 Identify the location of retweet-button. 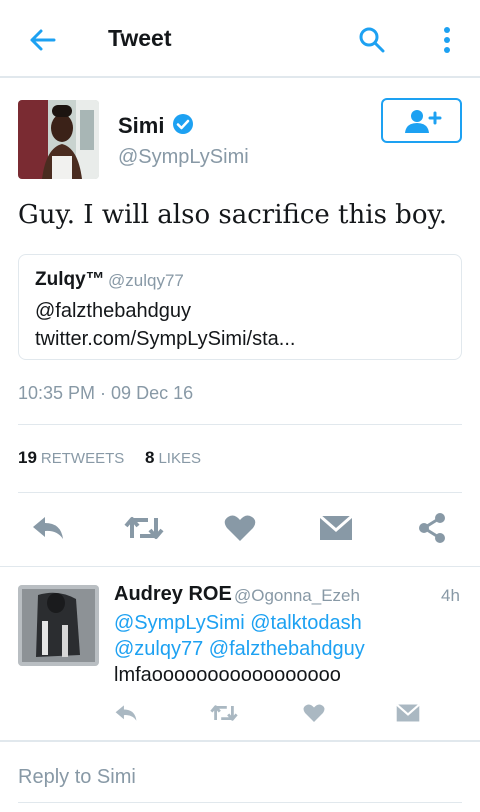
(144, 528).